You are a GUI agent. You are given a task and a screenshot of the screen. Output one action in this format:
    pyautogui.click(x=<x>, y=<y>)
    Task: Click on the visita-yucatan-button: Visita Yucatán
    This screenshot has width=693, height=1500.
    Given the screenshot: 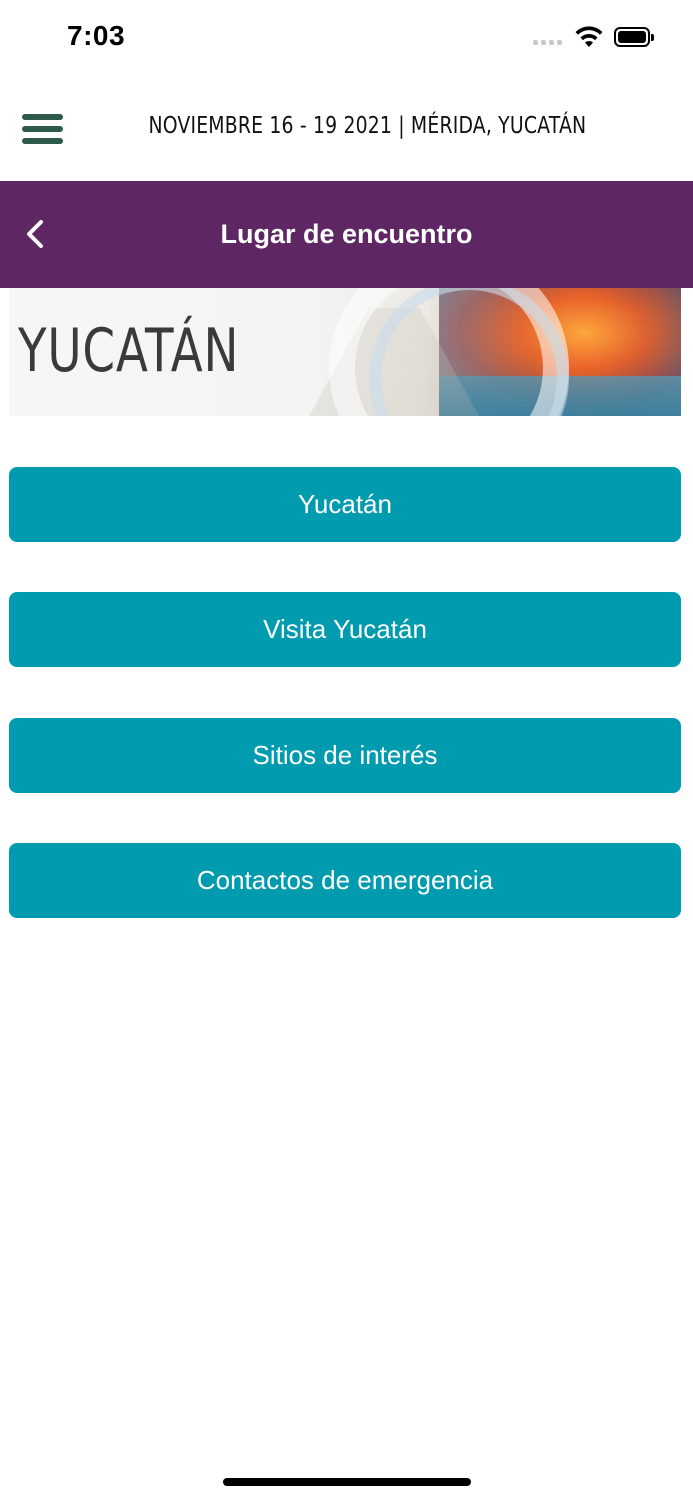 What is the action you would take?
    pyautogui.click(x=345, y=629)
    